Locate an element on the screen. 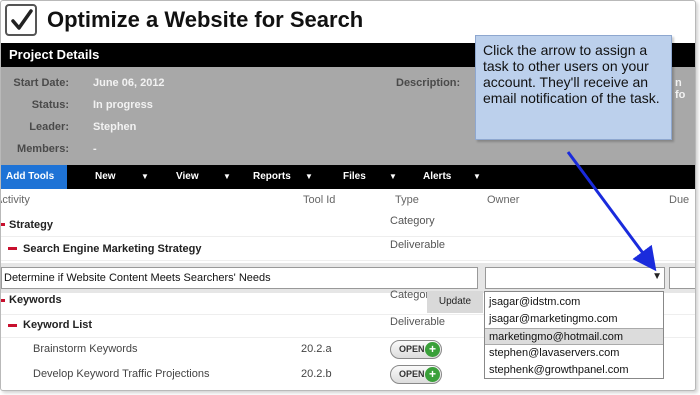 Image resolution: width=700 pixels, height=395 pixels. description-value: n fo is located at coordinates (680, 89).